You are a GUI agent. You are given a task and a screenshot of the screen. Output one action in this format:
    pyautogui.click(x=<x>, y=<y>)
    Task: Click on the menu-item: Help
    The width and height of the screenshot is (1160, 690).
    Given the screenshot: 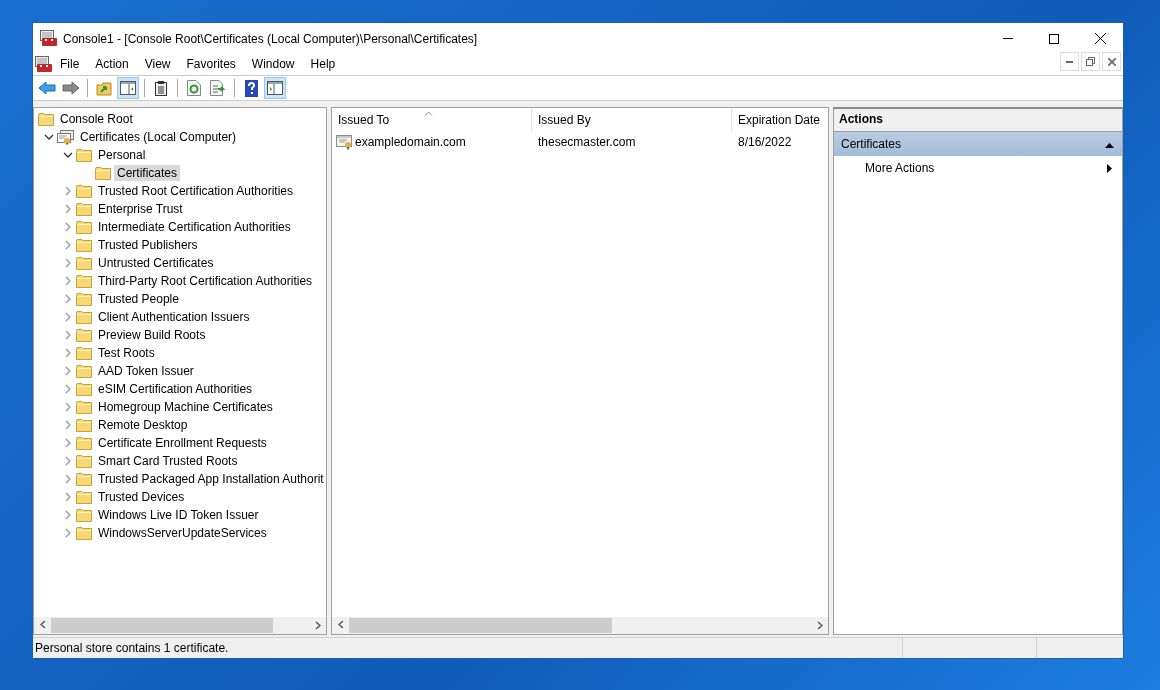 What is the action you would take?
    pyautogui.click(x=323, y=64)
    